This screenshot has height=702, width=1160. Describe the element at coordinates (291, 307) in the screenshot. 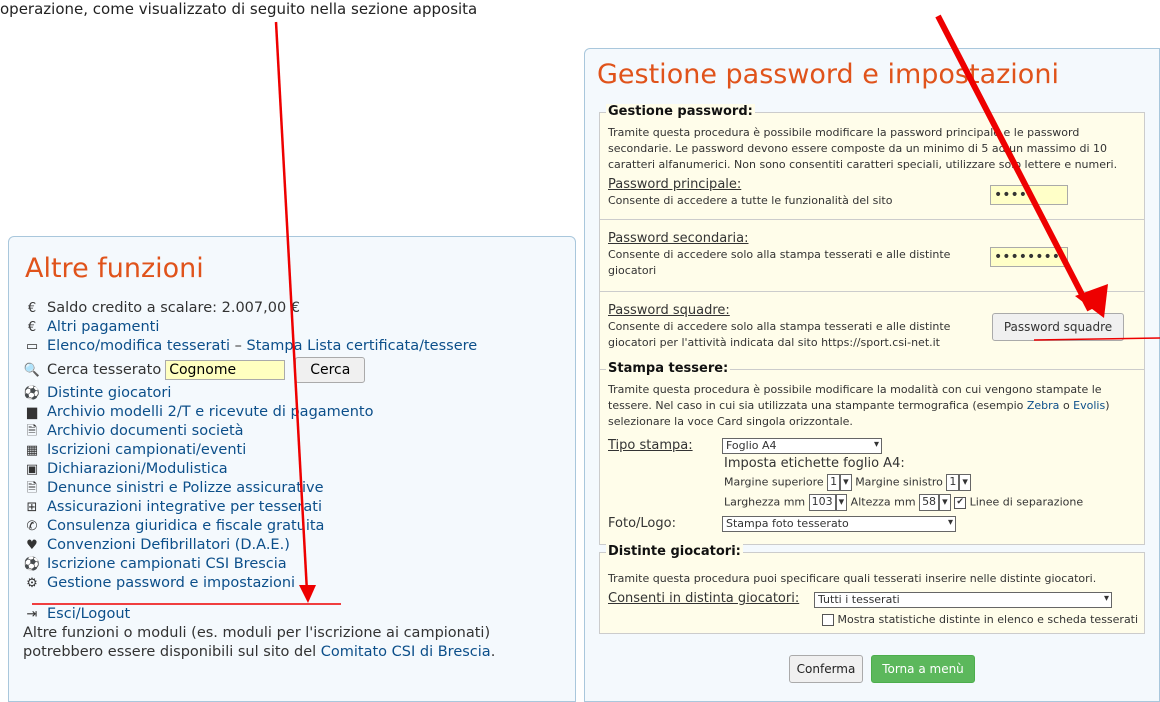

I see `annotation-arrow-left` at that location.